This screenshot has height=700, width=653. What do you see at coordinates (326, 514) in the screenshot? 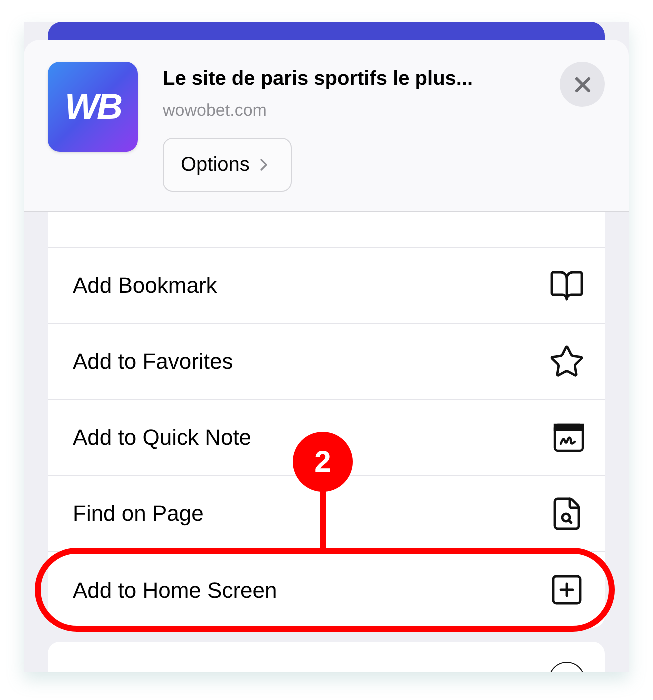
I see `menu-item: Find on Page` at bounding box center [326, 514].